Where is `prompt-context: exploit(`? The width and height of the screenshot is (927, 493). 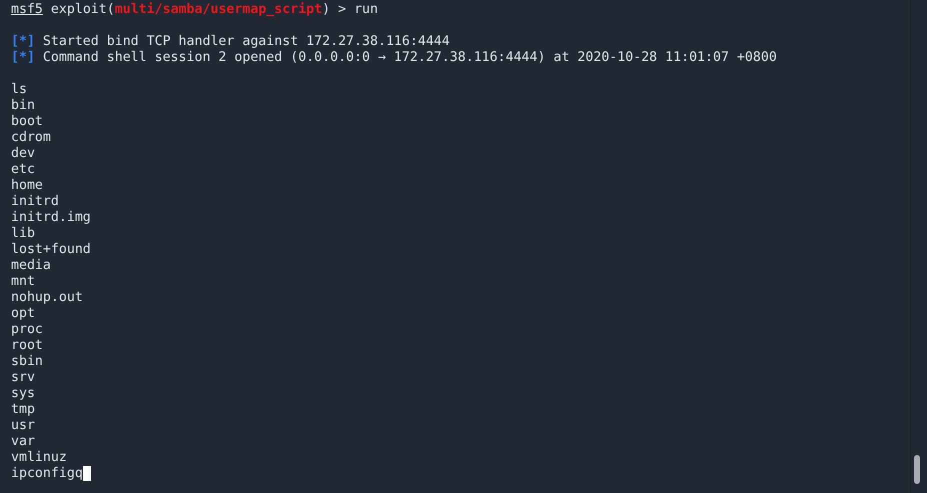 prompt-context: exploit( is located at coordinates (82, 10).